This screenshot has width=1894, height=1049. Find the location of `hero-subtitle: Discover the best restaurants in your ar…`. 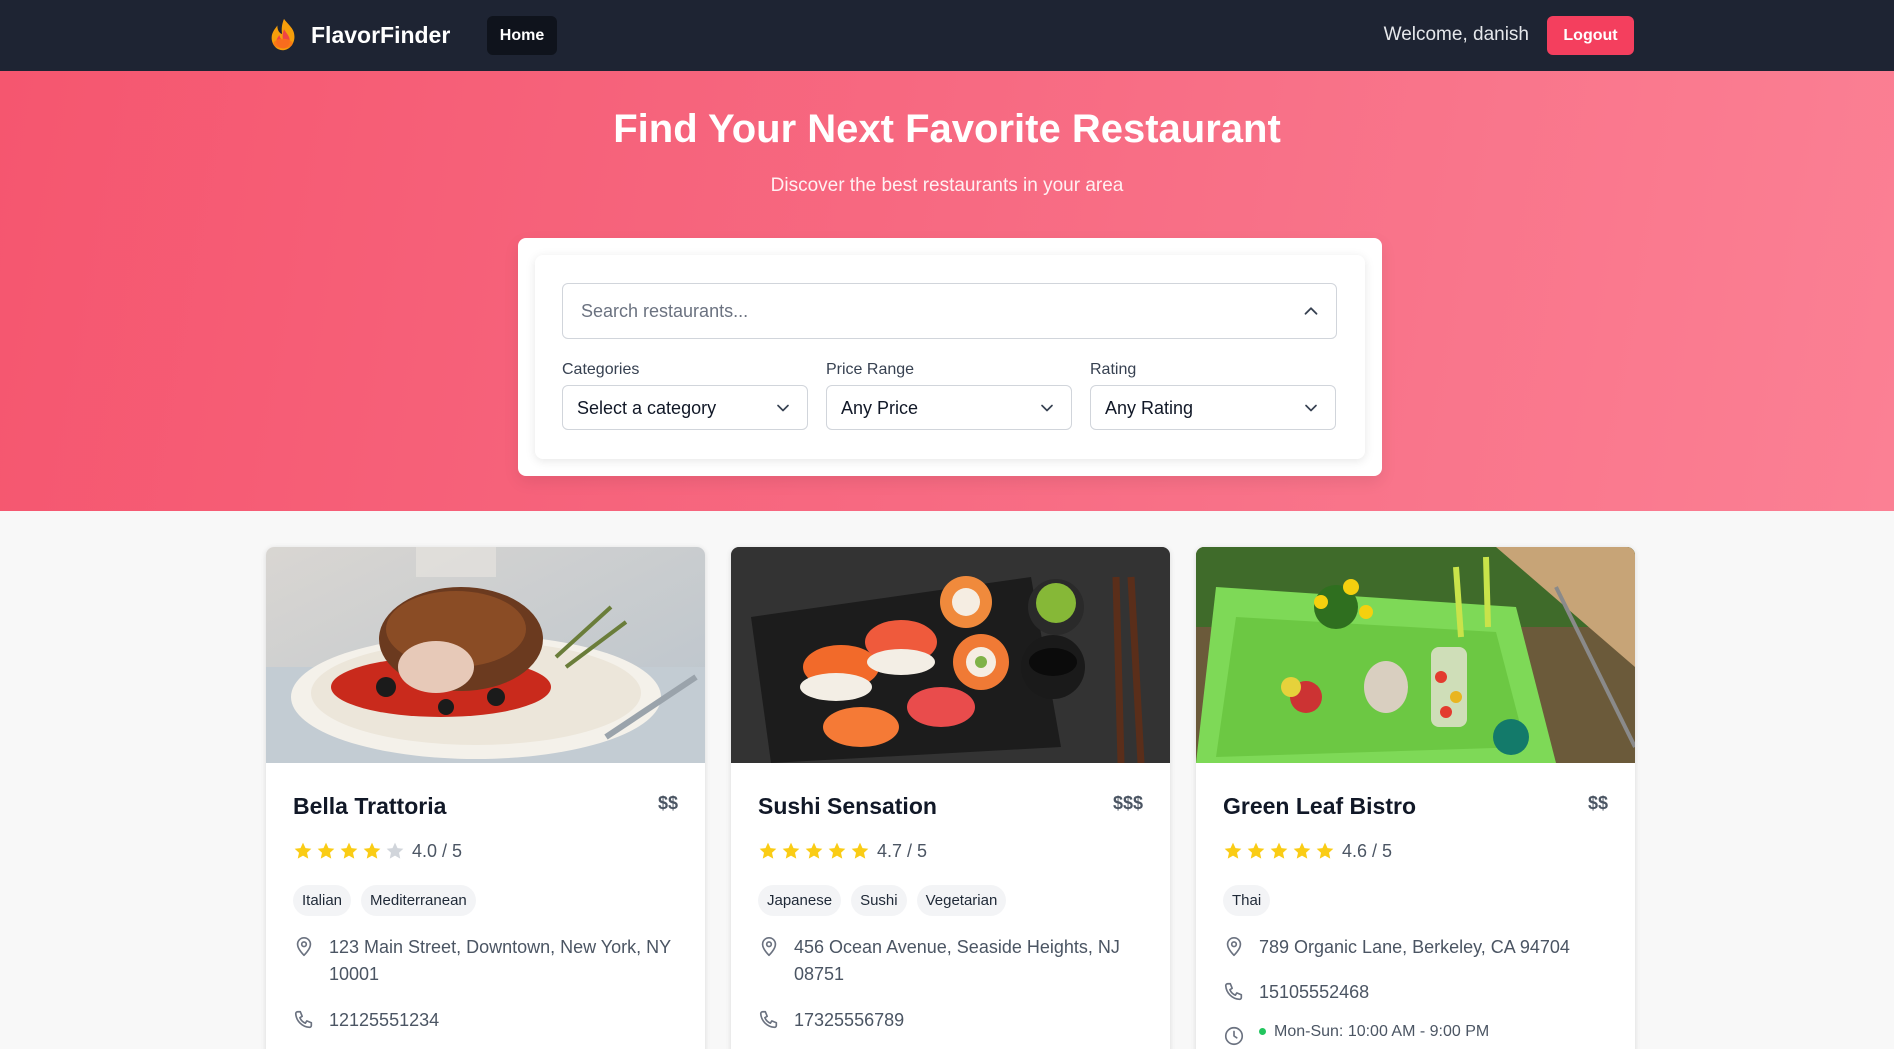

hero-subtitle: Discover the best restaurants in your ar… is located at coordinates (947, 185).